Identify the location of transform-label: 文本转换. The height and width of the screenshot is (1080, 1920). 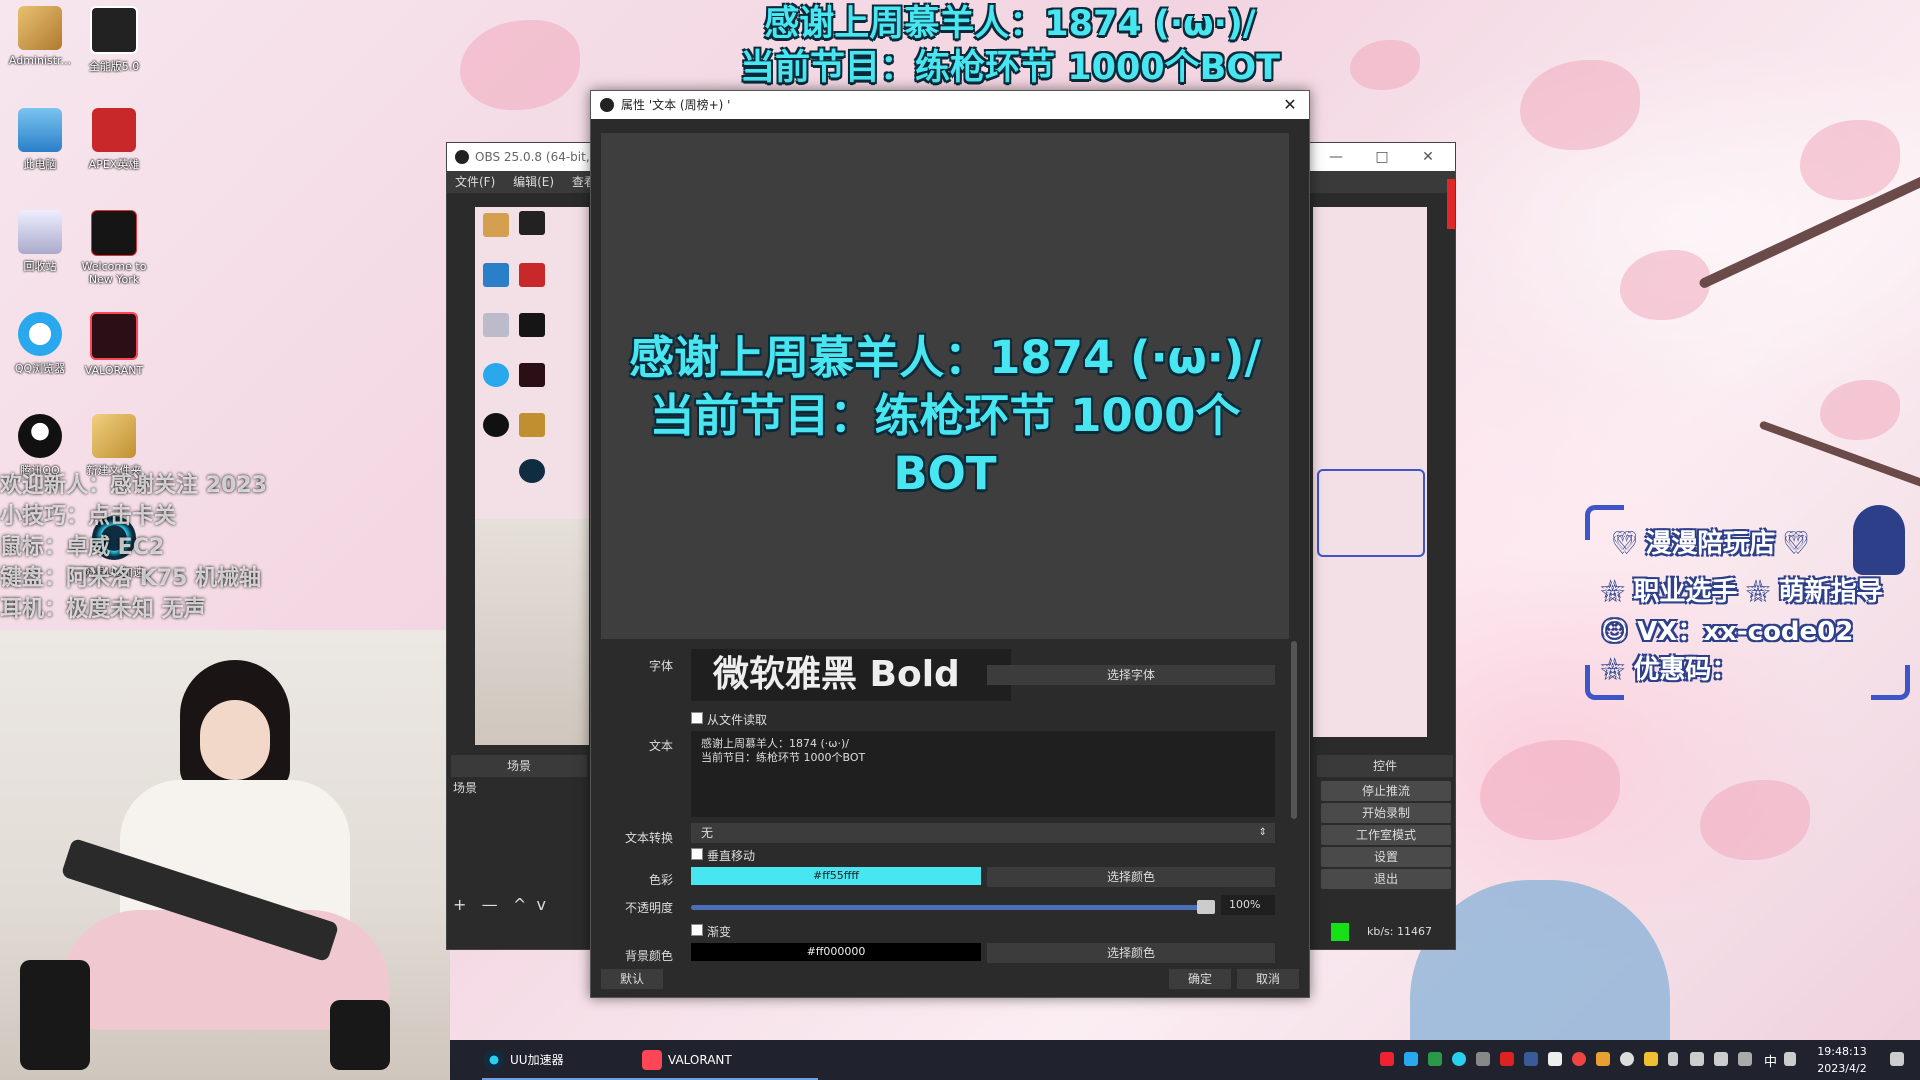
(648, 838).